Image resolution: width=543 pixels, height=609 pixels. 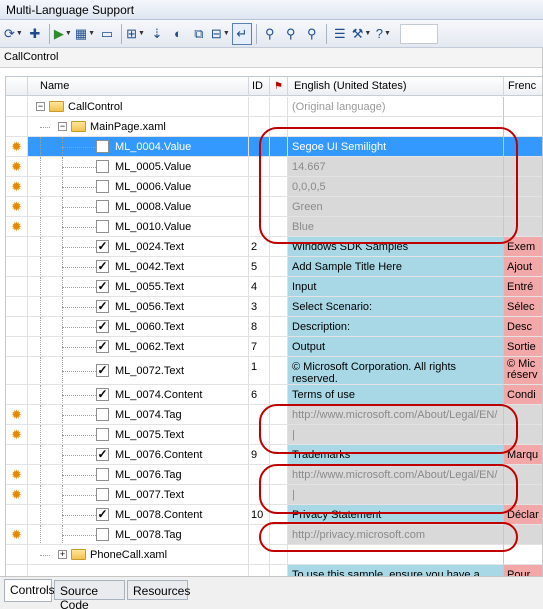 What do you see at coordinates (396, 455) in the screenshot?
I see `english-value-cell: Trademarks` at bounding box center [396, 455].